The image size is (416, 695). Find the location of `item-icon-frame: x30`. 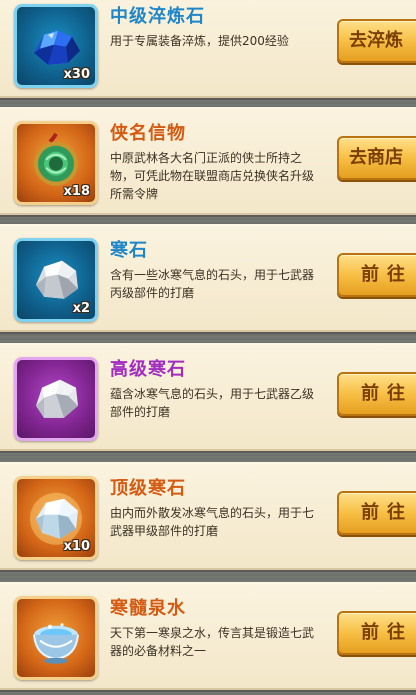

item-icon-frame: x30 is located at coordinates (56, 46).